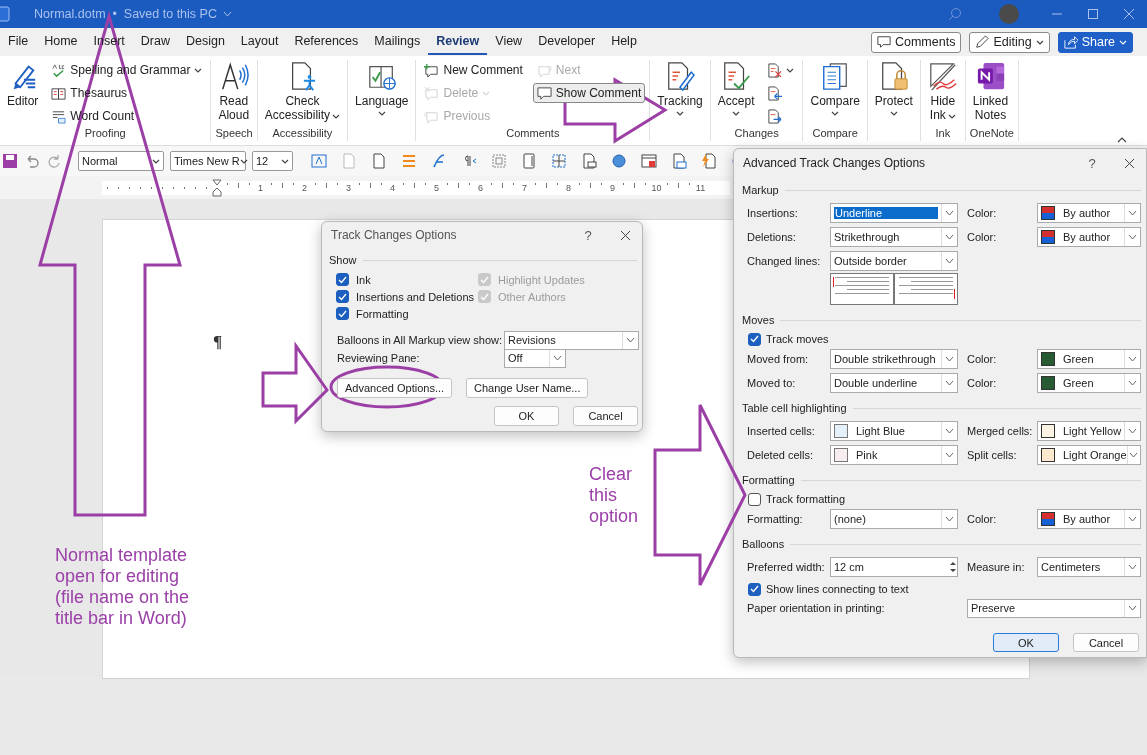 The image size is (1147, 755). I want to click on ribbon-button: Tracking, so click(680, 88).